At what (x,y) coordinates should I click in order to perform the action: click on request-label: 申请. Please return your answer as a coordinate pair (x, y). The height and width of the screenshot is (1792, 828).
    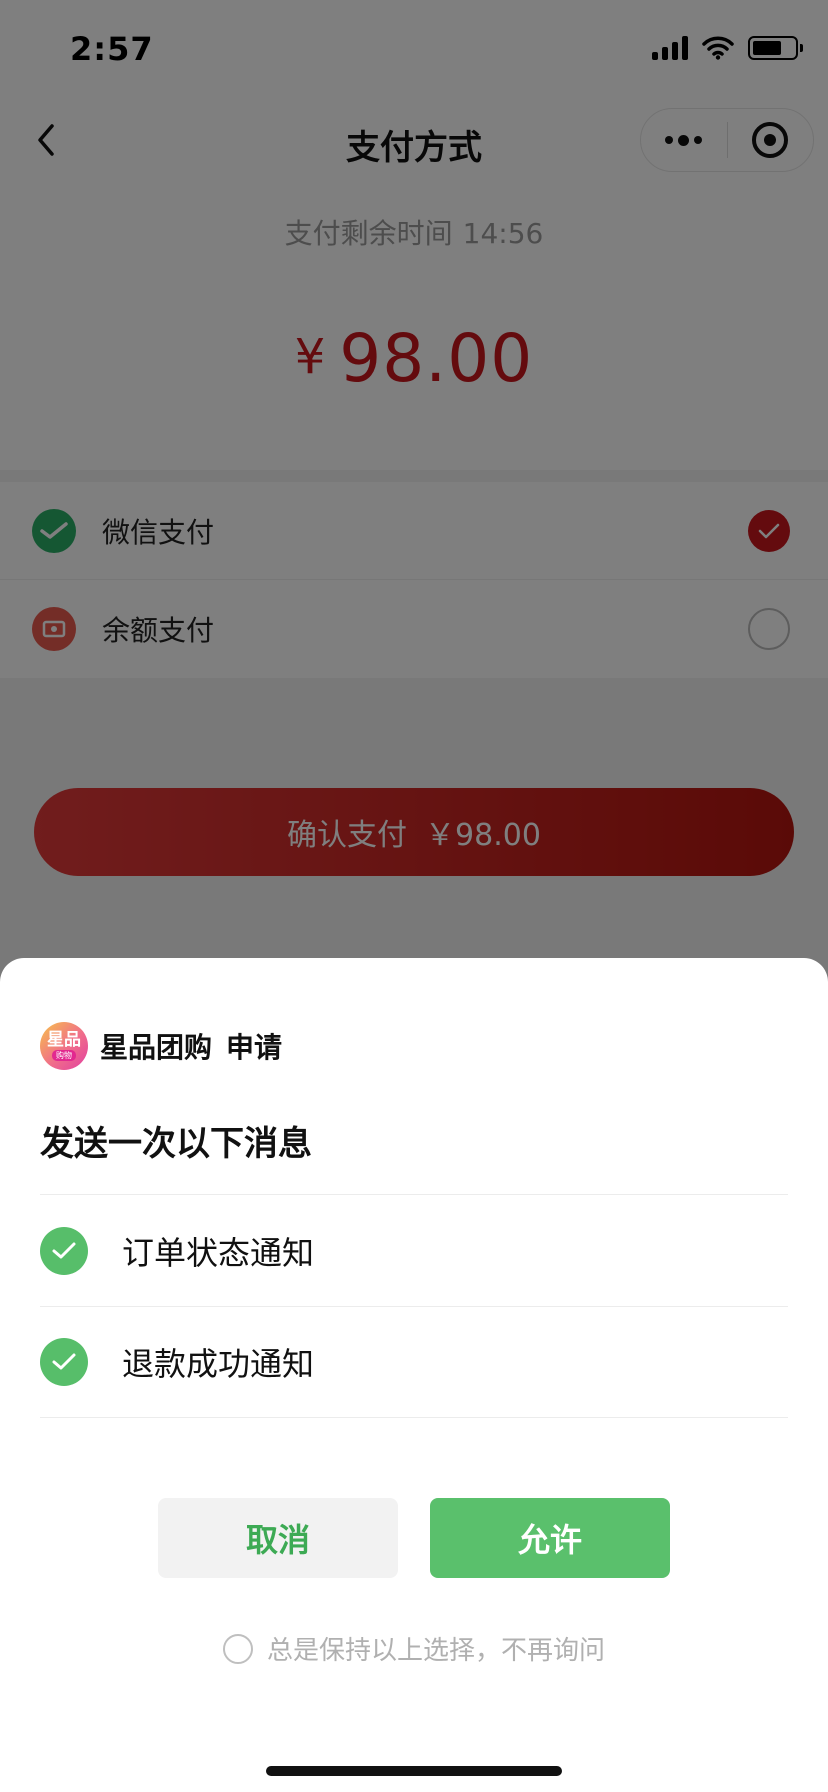
    Looking at the image, I should click on (254, 1047).